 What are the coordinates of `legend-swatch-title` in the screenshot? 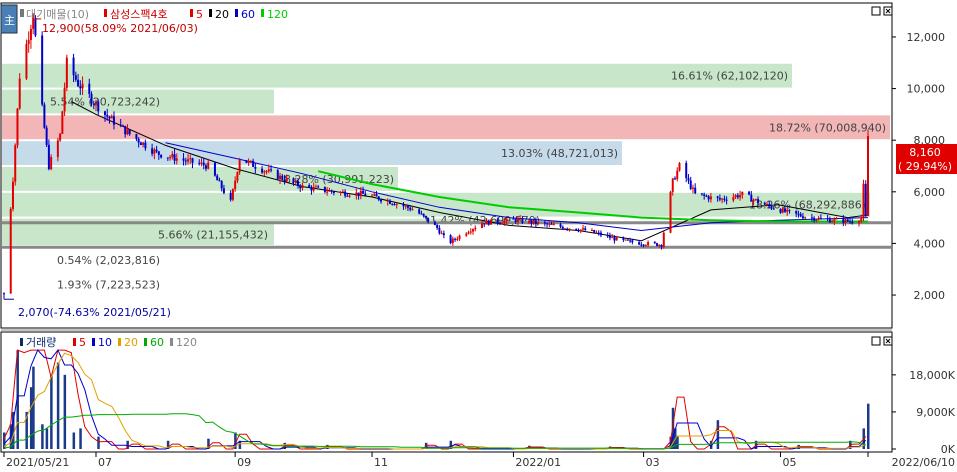 It's located at (105, 13).